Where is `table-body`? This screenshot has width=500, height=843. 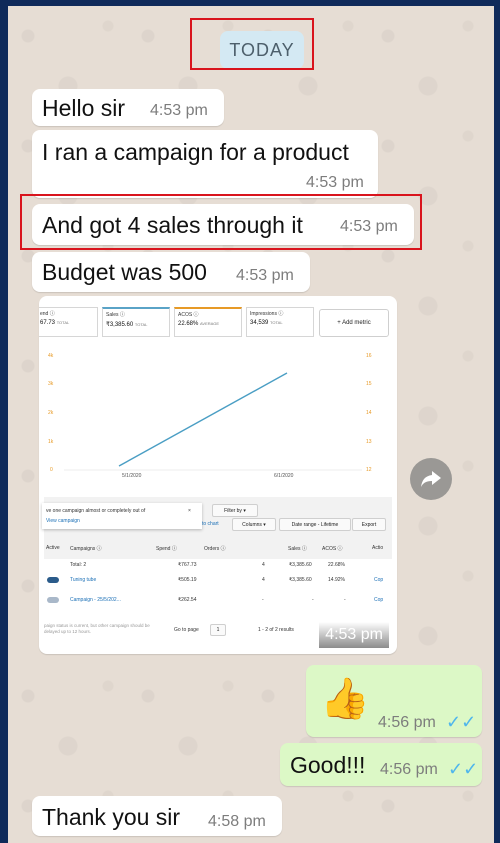 table-body is located at coordinates (218, 589).